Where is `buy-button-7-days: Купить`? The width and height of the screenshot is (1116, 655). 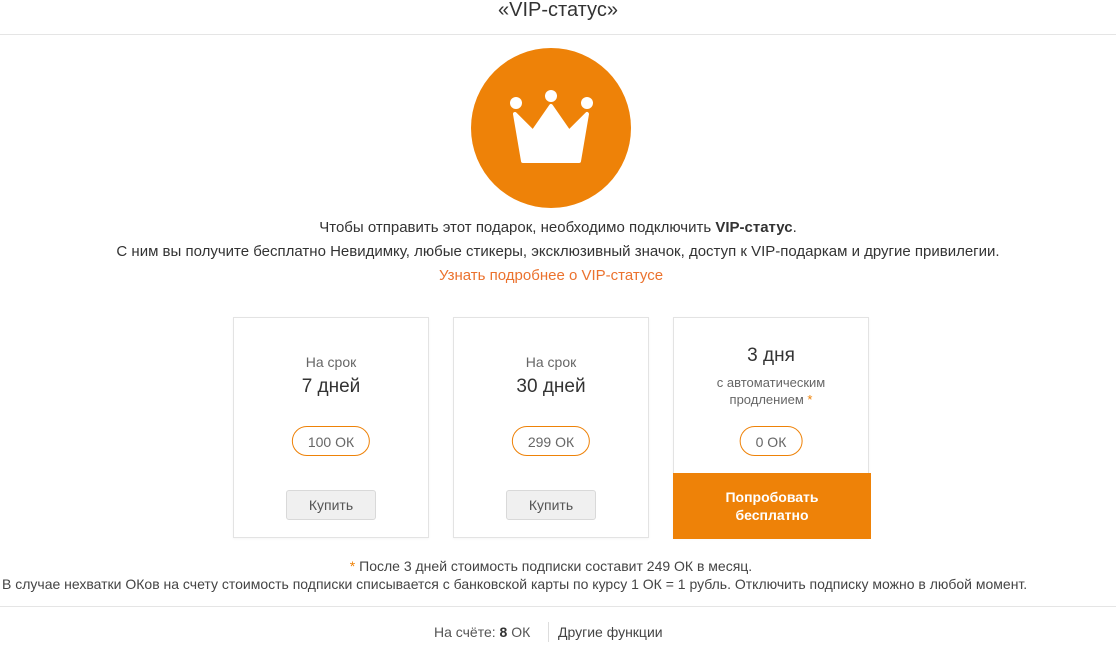 buy-button-7-days: Купить is located at coordinates (331, 505).